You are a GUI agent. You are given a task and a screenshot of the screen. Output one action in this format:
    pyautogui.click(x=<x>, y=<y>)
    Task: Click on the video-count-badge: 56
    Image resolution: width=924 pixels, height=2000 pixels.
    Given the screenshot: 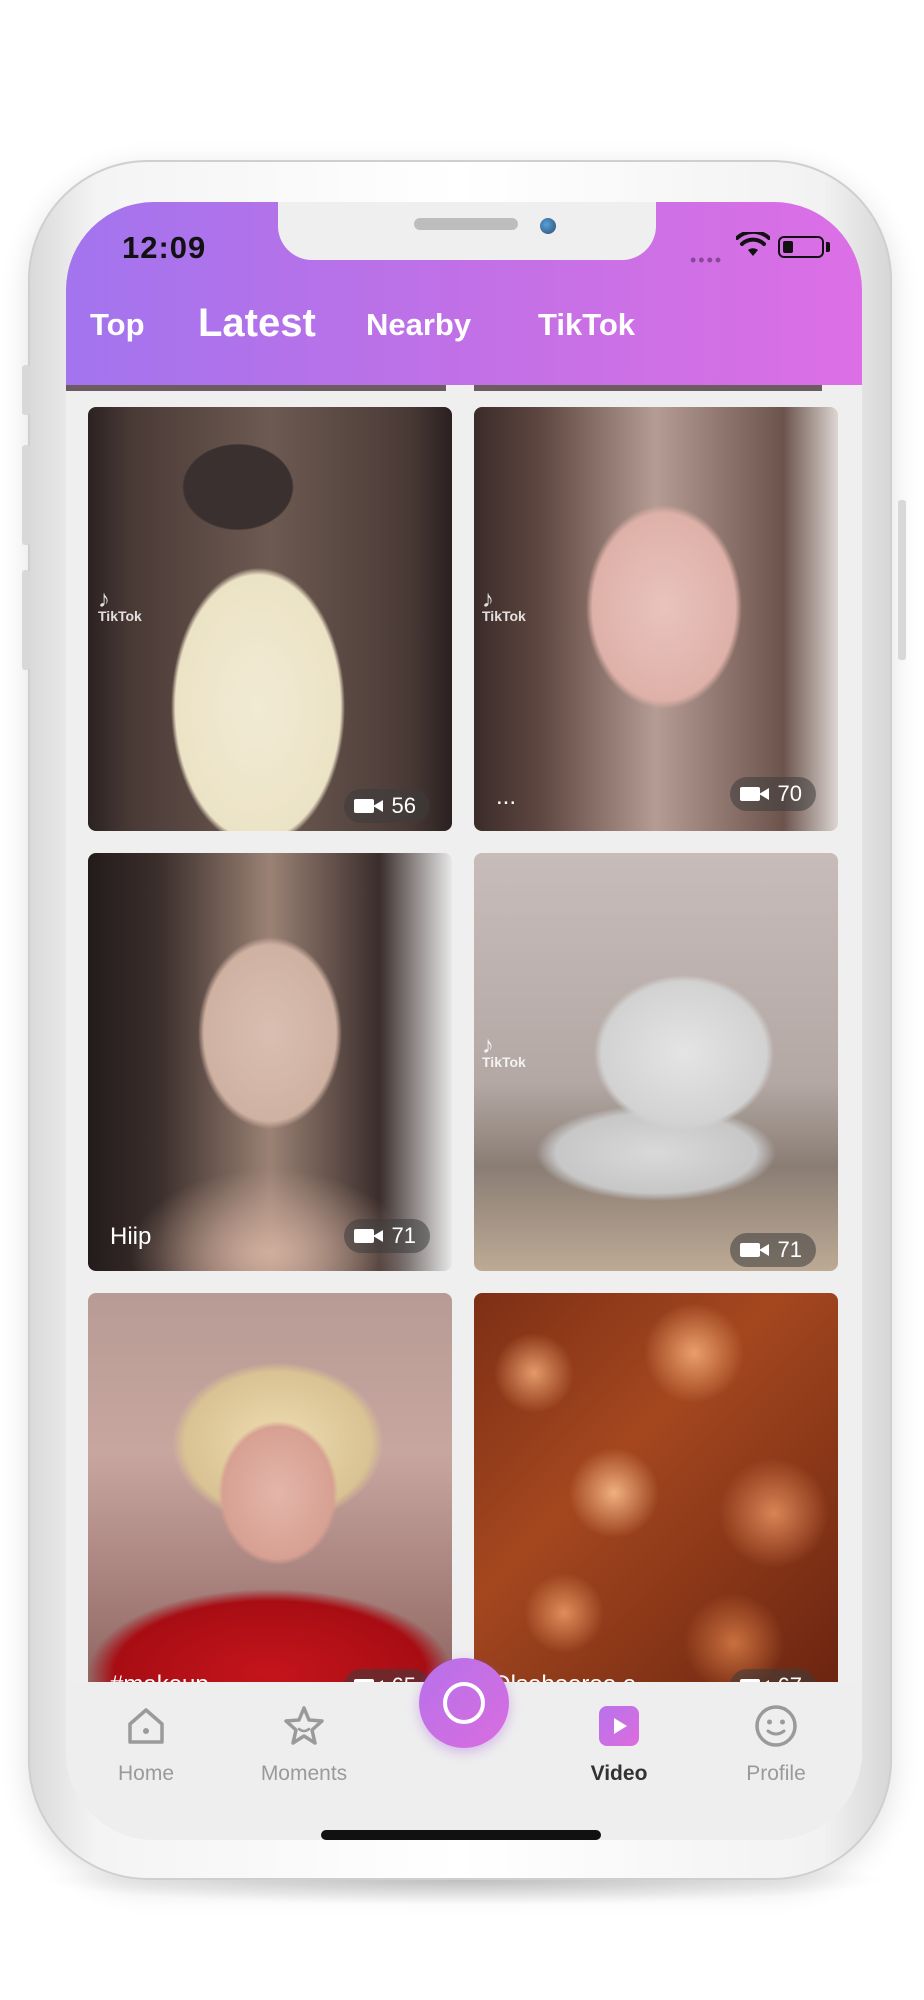 What is the action you would take?
    pyautogui.click(x=386, y=806)
    